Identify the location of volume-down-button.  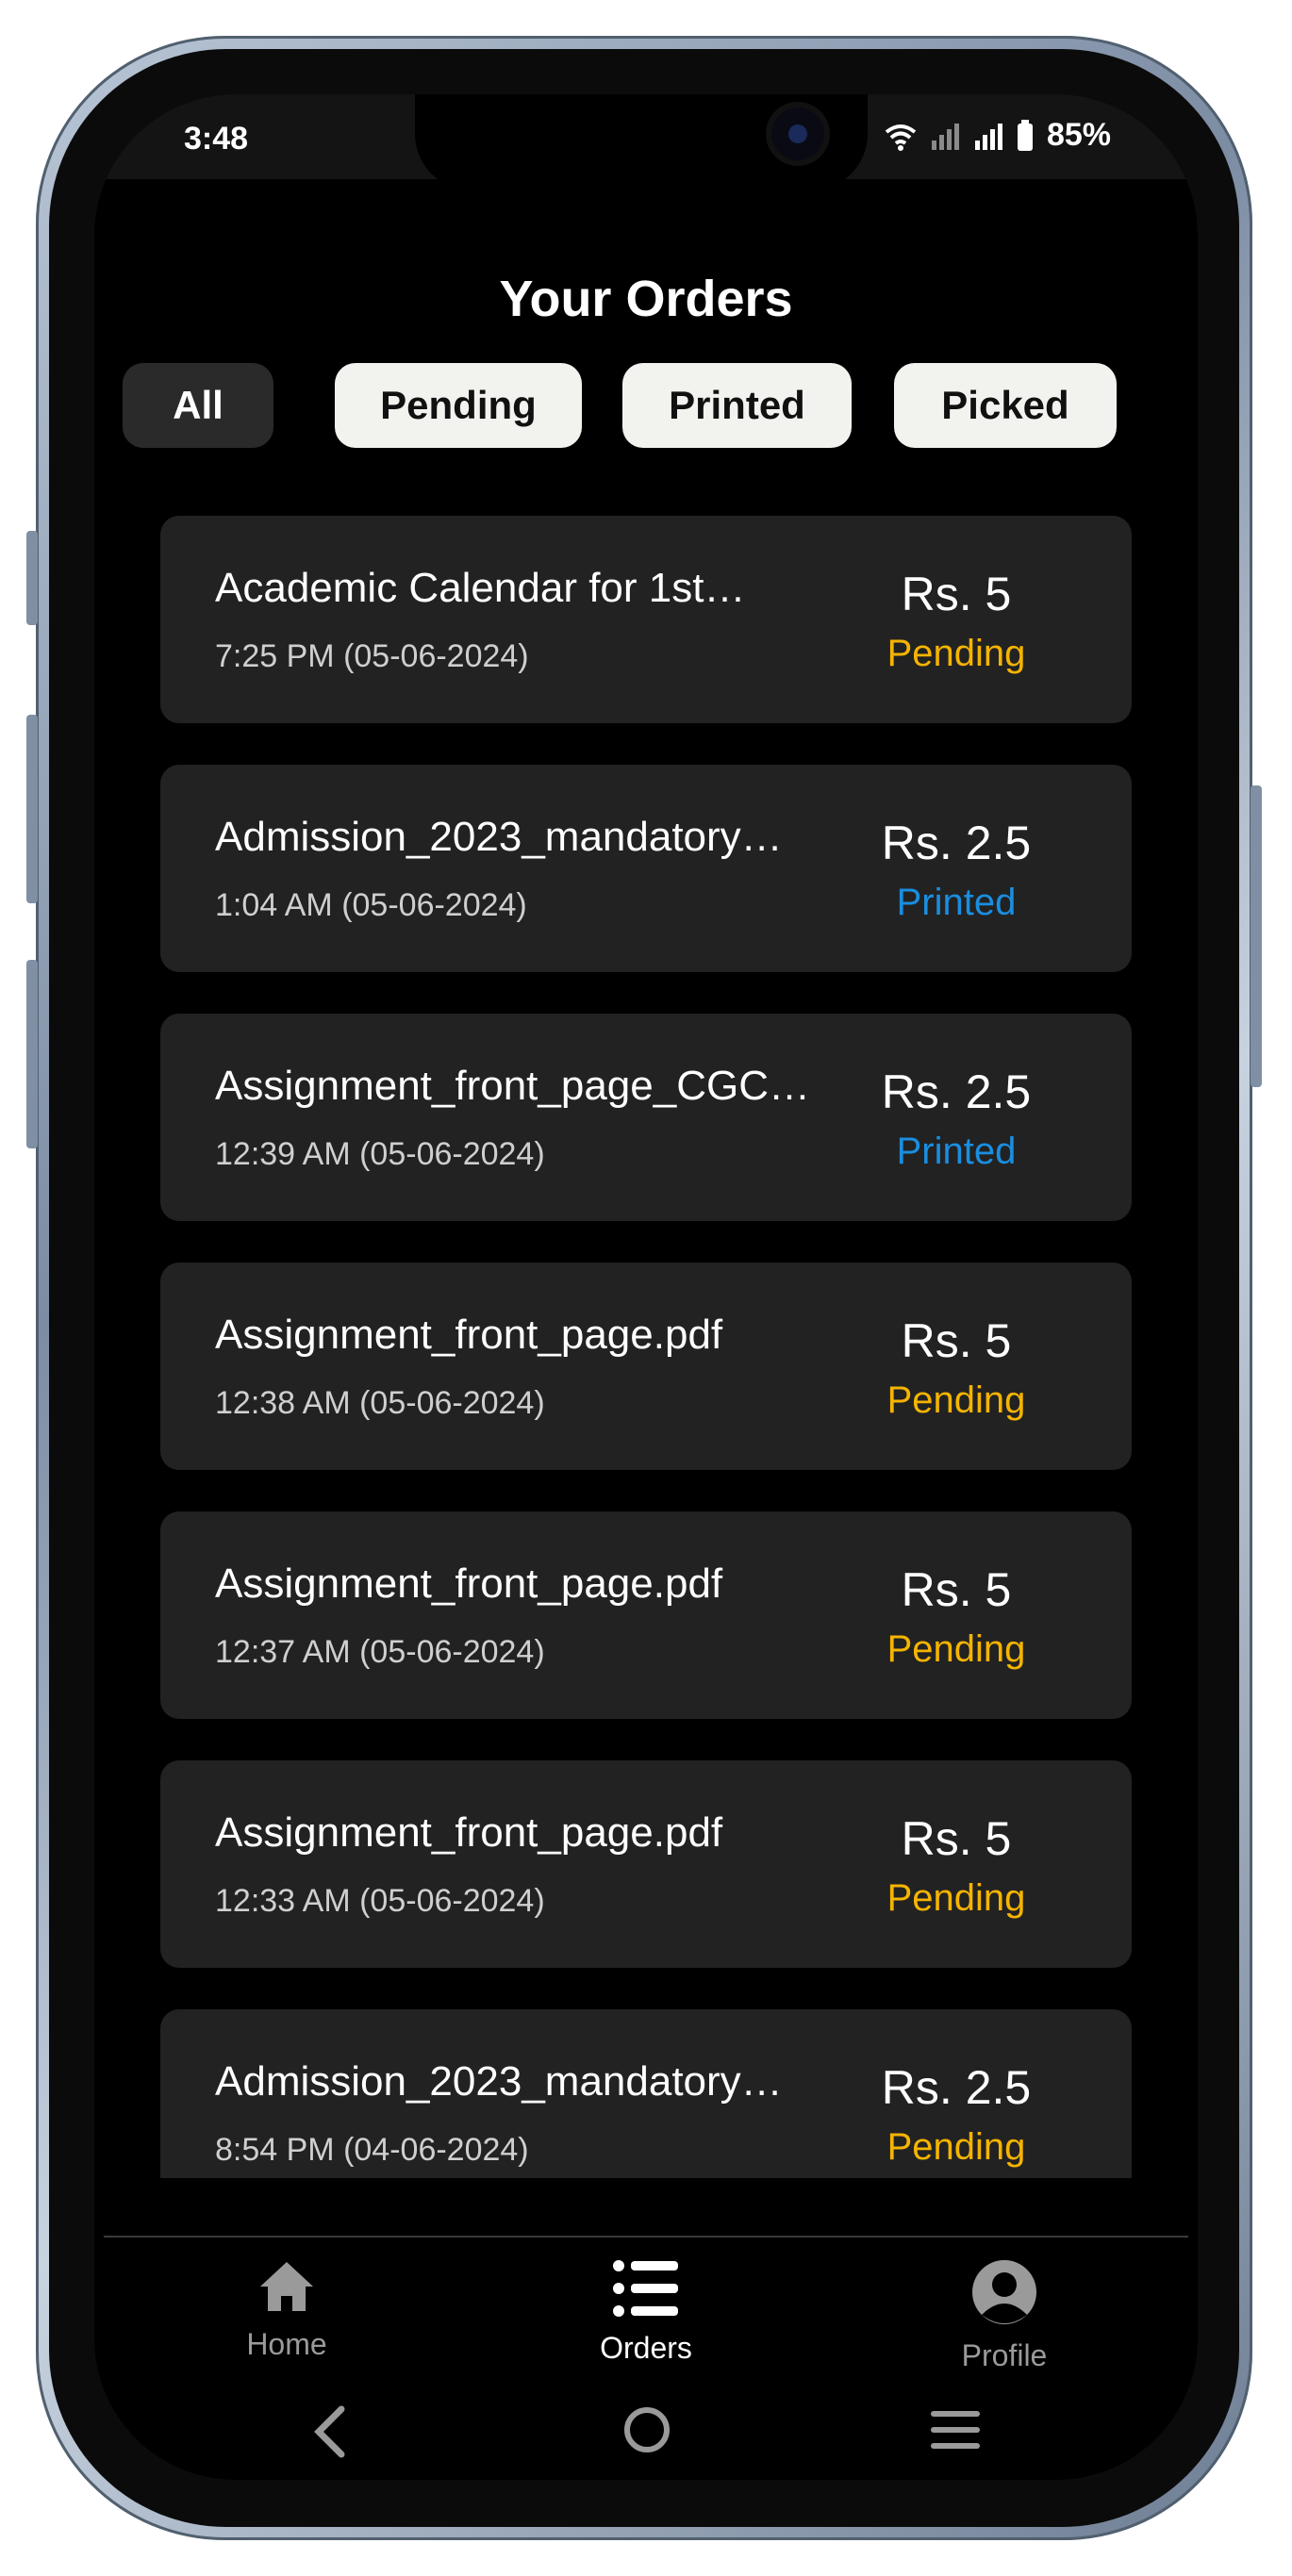
(32, 1054).